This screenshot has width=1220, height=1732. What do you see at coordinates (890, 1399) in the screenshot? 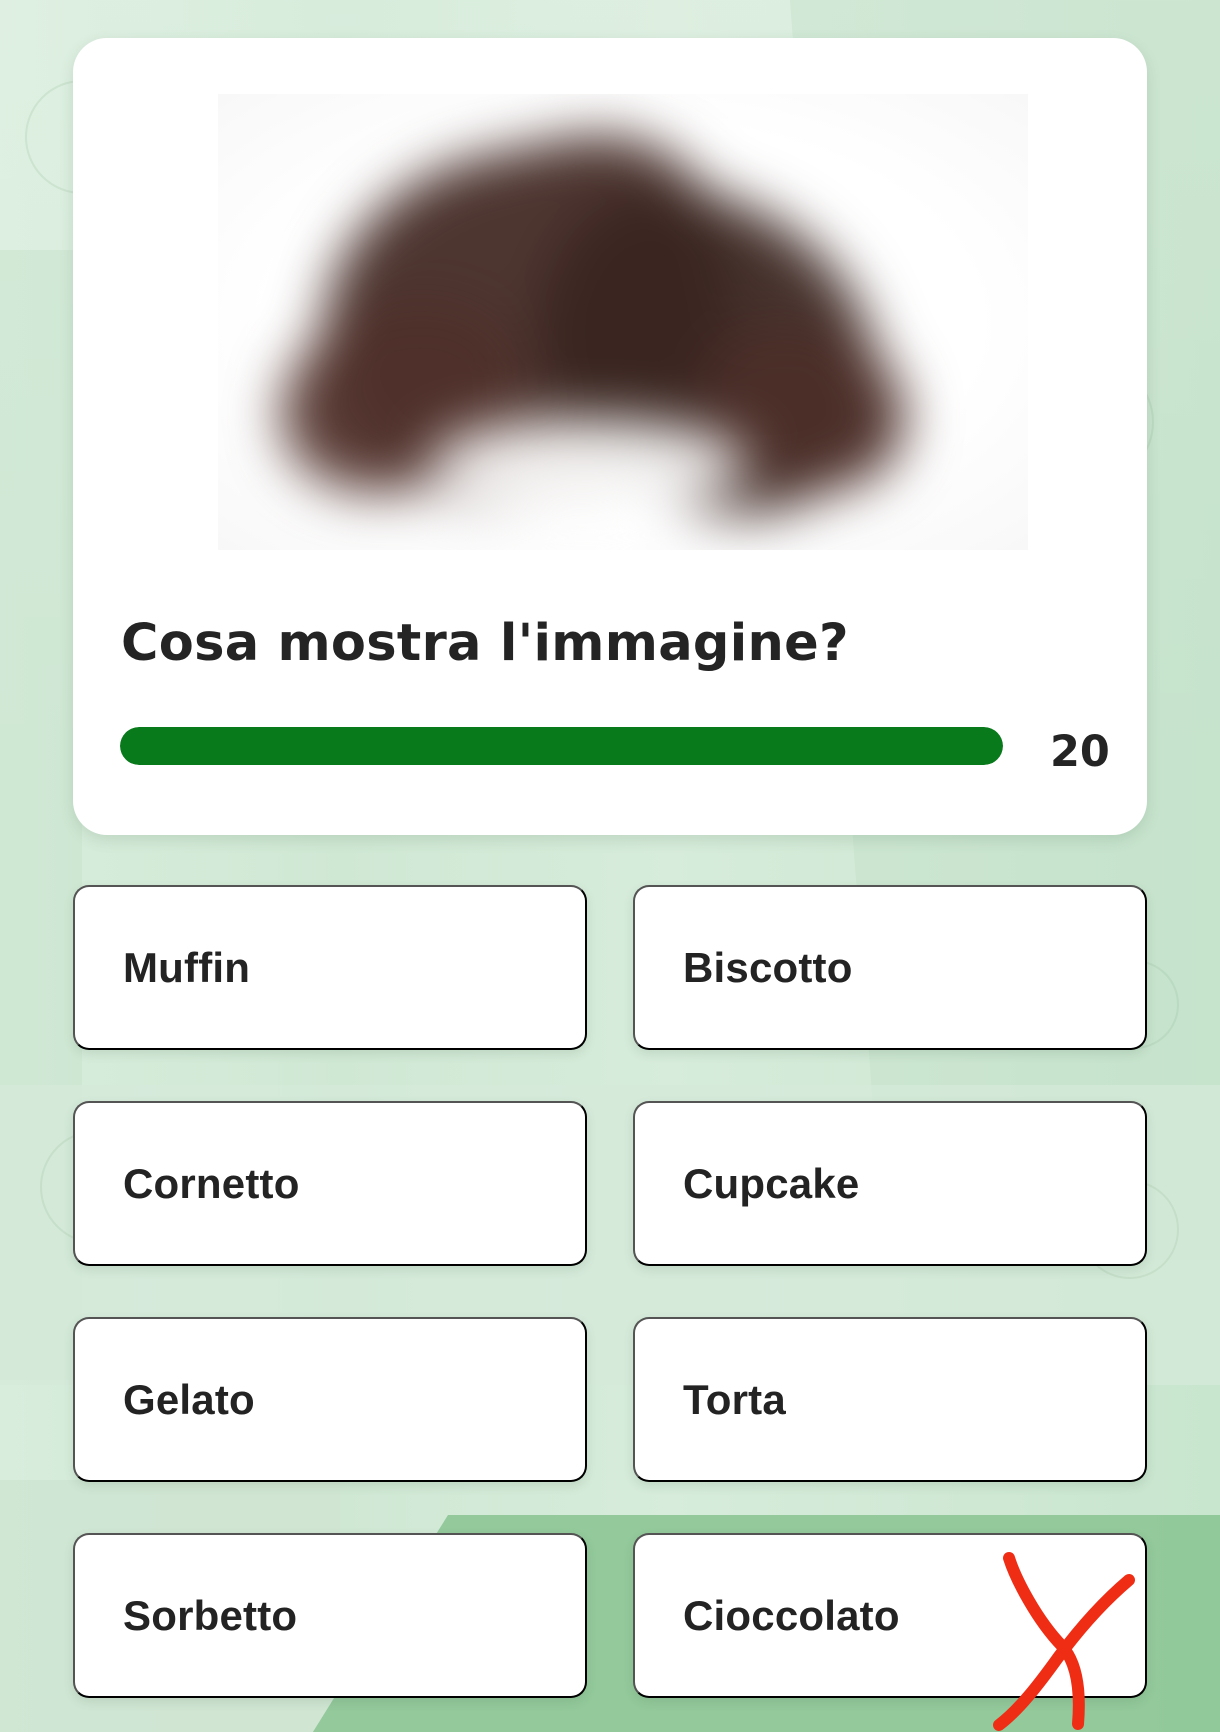
I see `answer-button-torta: Torta` at bounding box center [890, 1399].